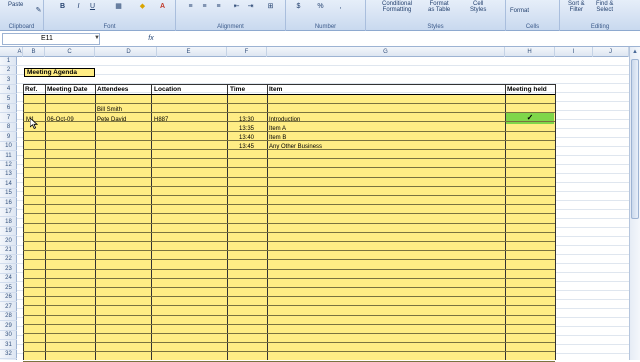  Describe the element at coordinates (8, 203) in the screenshot. I see `row-header: 16` at that location.